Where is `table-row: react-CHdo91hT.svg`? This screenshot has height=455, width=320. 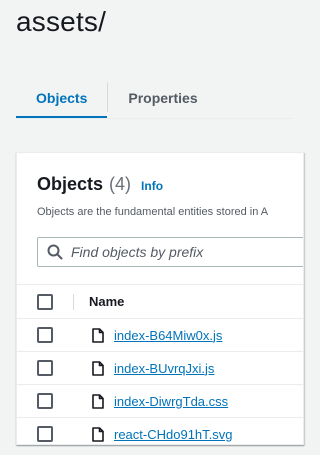
table-row: react-CHdo91hT.svg is located at coordinates (160, 430).